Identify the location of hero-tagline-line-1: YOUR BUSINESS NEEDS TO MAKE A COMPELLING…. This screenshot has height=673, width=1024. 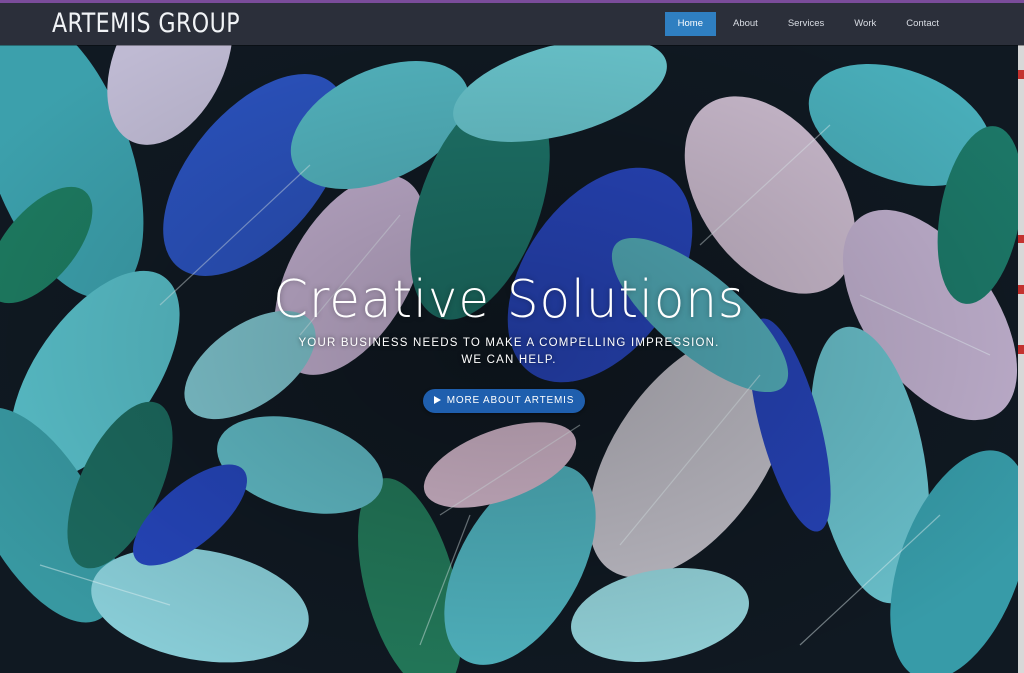
(509, 343).